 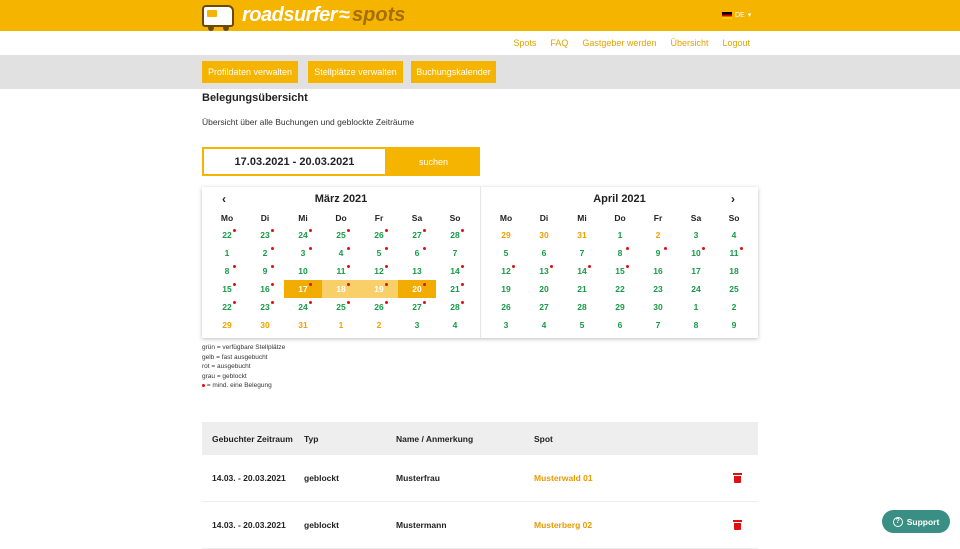 What do you see at coordinates (303, 17) in the screenshot?
I see `logo: roadsurfer ≈ spots` at bounding box center [303, 17].